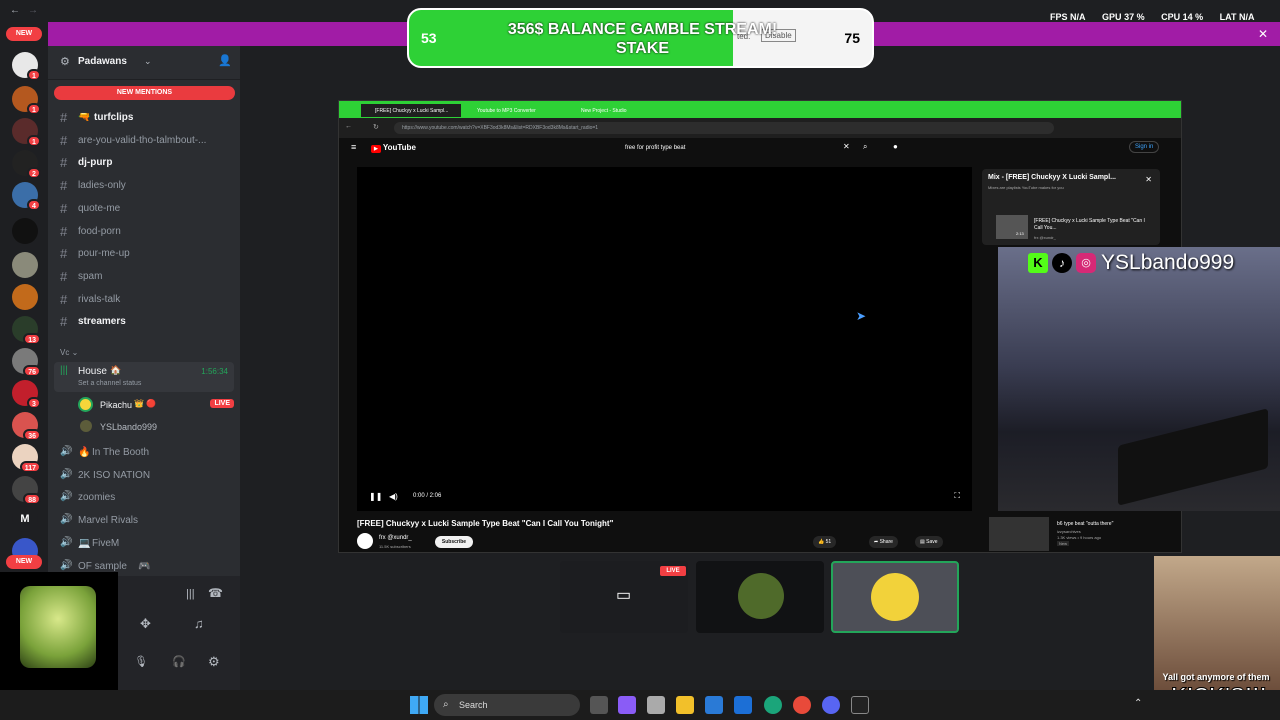 The image size is (1280, 720). I want to click on youtube-logo: YouTube, so click(393, 148).